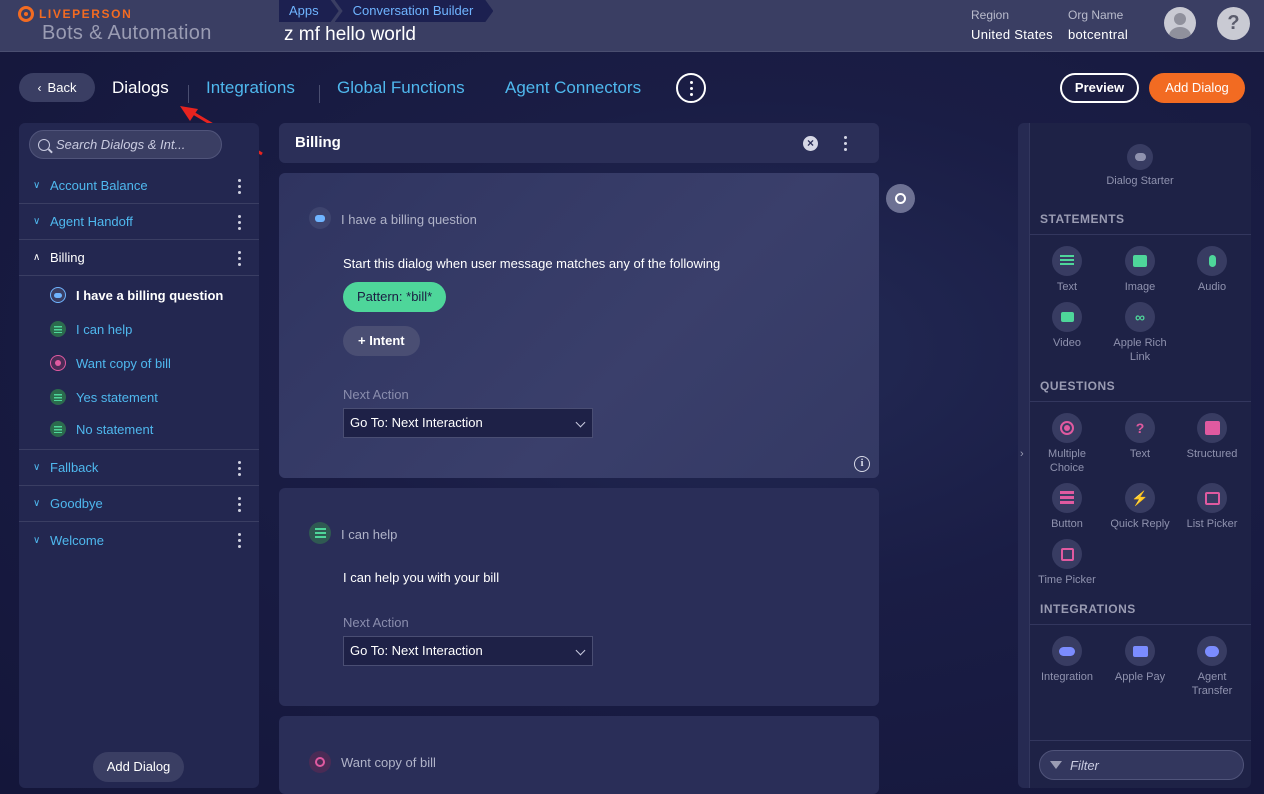 The height and width of the screenshot is (794, 1264). What do you see at coordinates (62, 87) in the screenshot?
I see `back-label: Back` at bounding box center [62, 87].